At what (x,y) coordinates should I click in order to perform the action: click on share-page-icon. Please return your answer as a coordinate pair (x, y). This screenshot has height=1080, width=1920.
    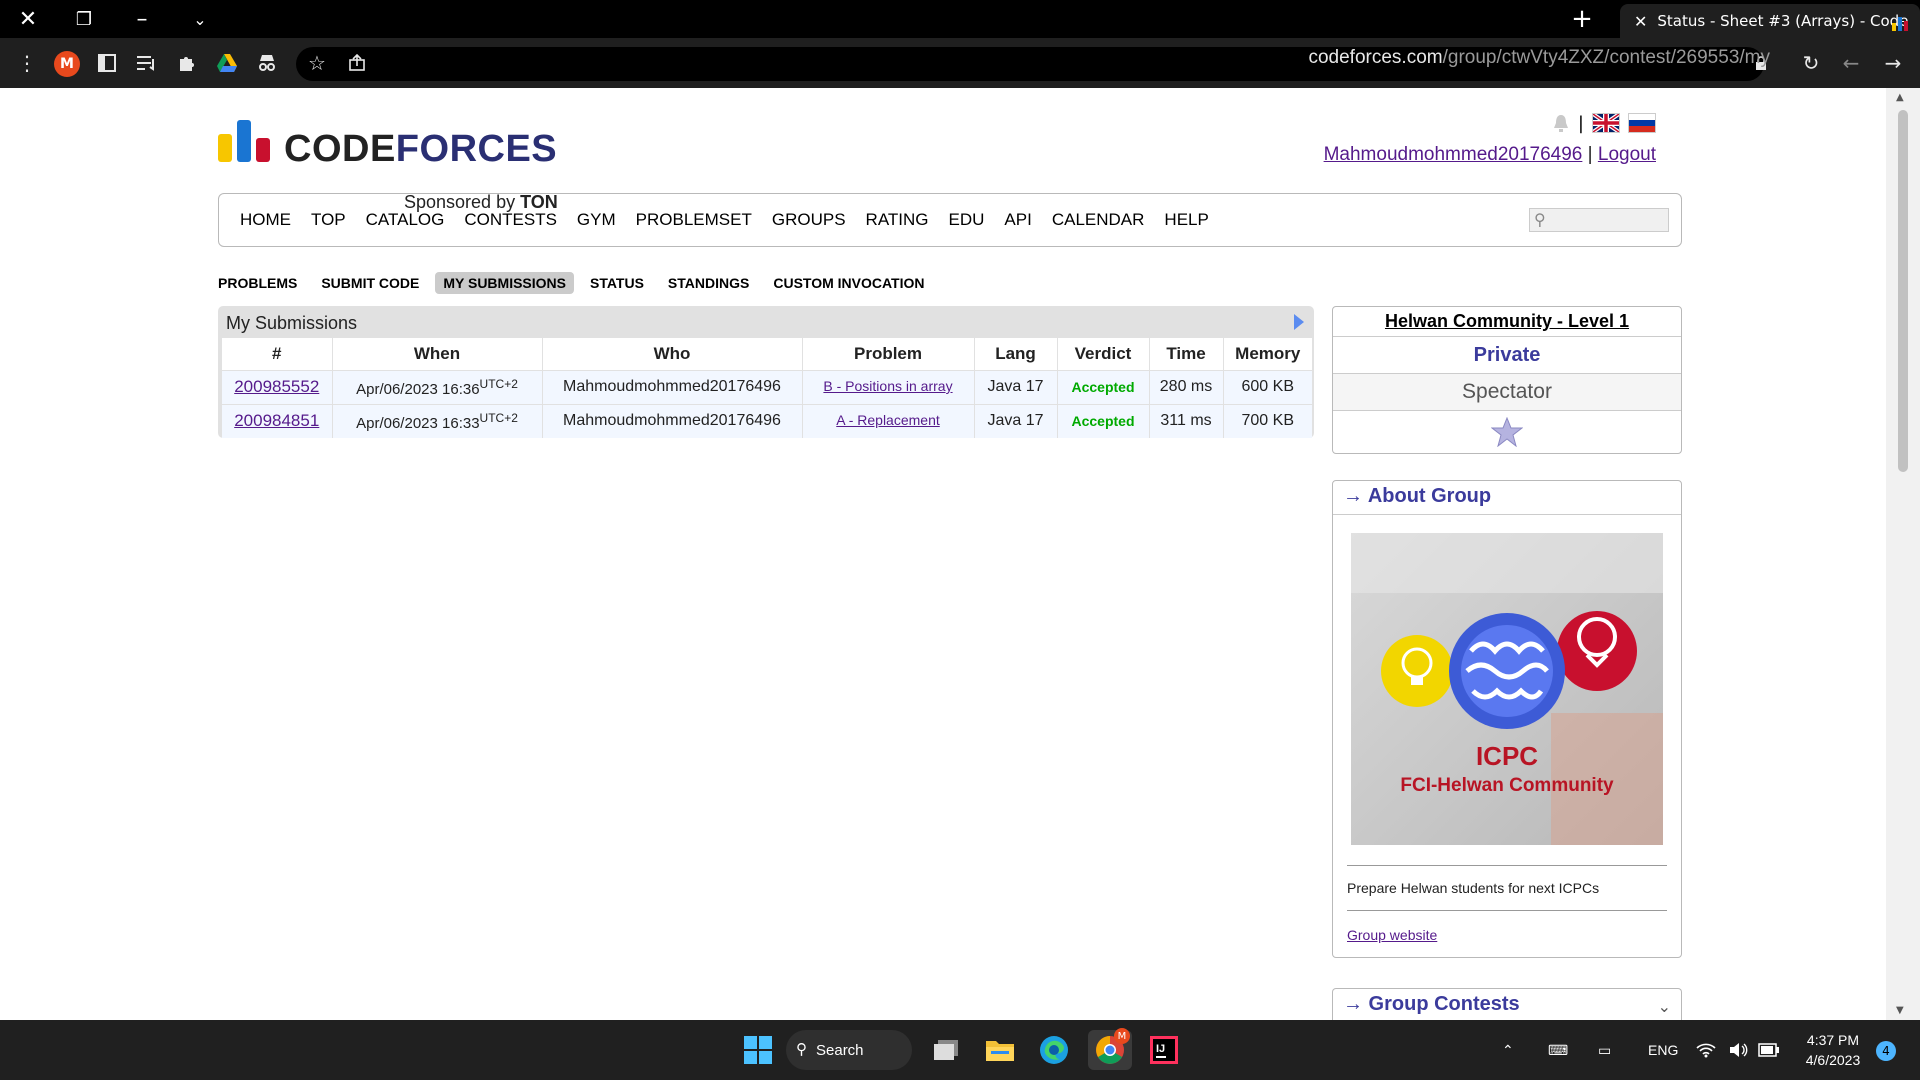
    Looking at the image, I should click on (357, 63).